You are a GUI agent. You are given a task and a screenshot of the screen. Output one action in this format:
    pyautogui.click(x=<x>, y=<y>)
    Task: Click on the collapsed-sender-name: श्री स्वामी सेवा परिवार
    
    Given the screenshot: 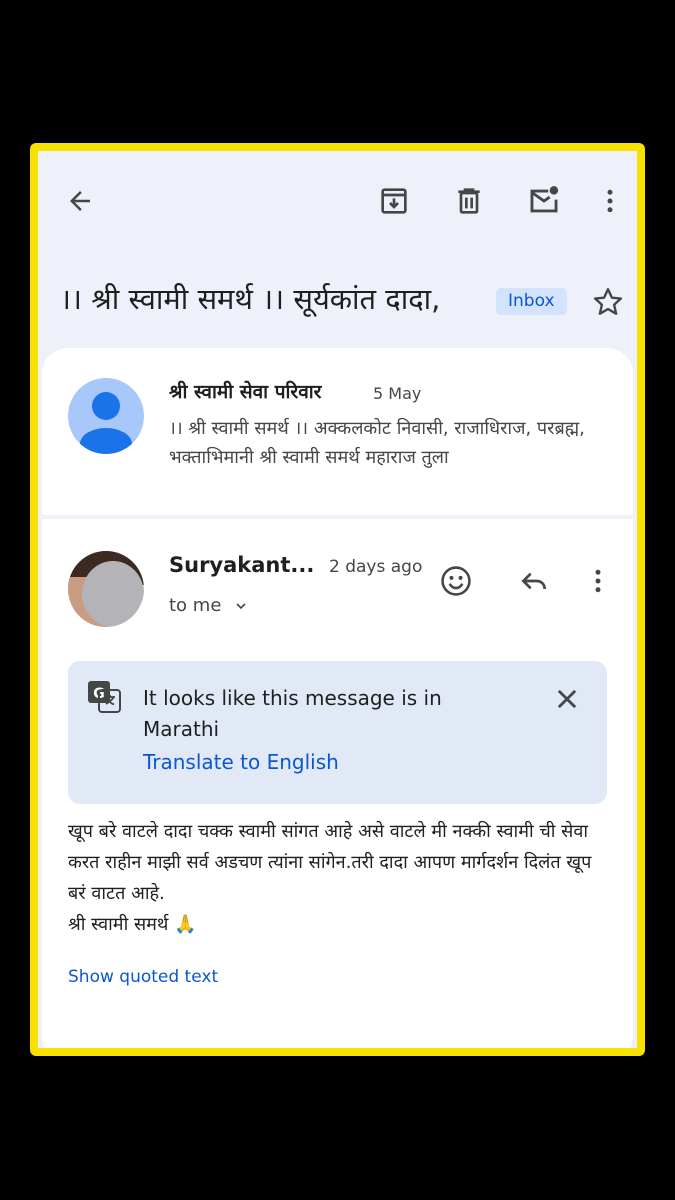 What is the action you would take?
    pyautogui.click(x=245, y=392)
    